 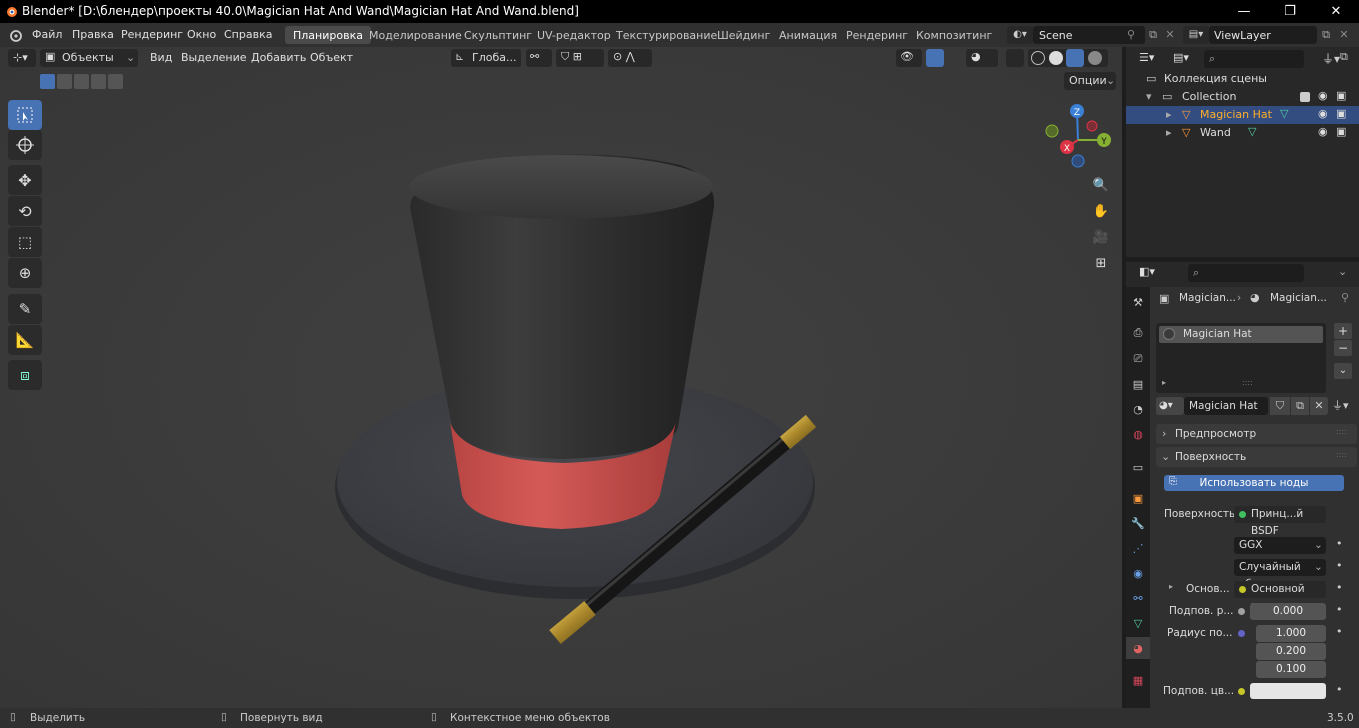 What do you see at coordinates (25, 273) in the screenshot?
I see `transform-tool: ⊕` at bounding box center [25, 273].